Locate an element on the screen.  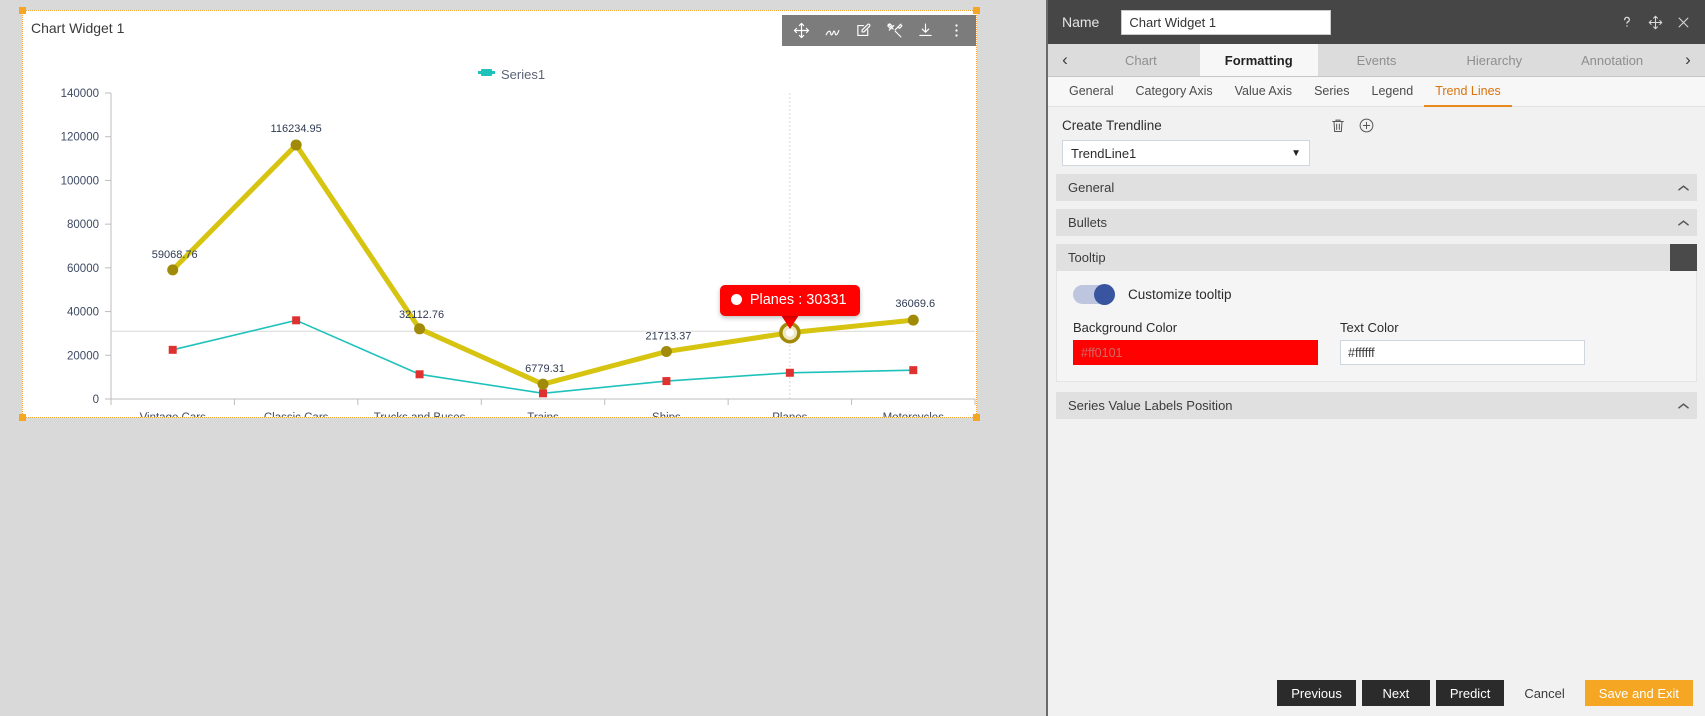
trash-icon is located at coordinates (1338, 125).